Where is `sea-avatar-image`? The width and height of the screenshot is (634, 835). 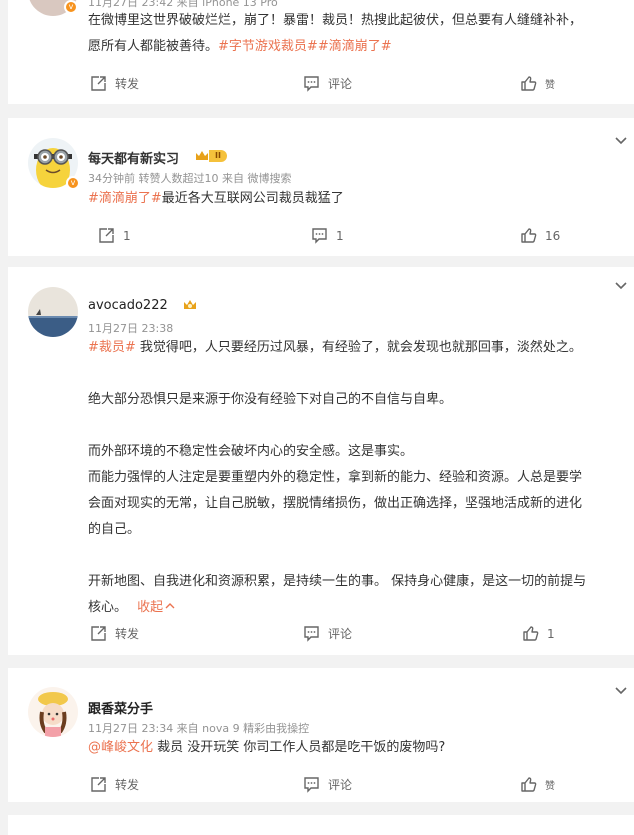 sea-avatar-image is located at coordinates (53, 312).